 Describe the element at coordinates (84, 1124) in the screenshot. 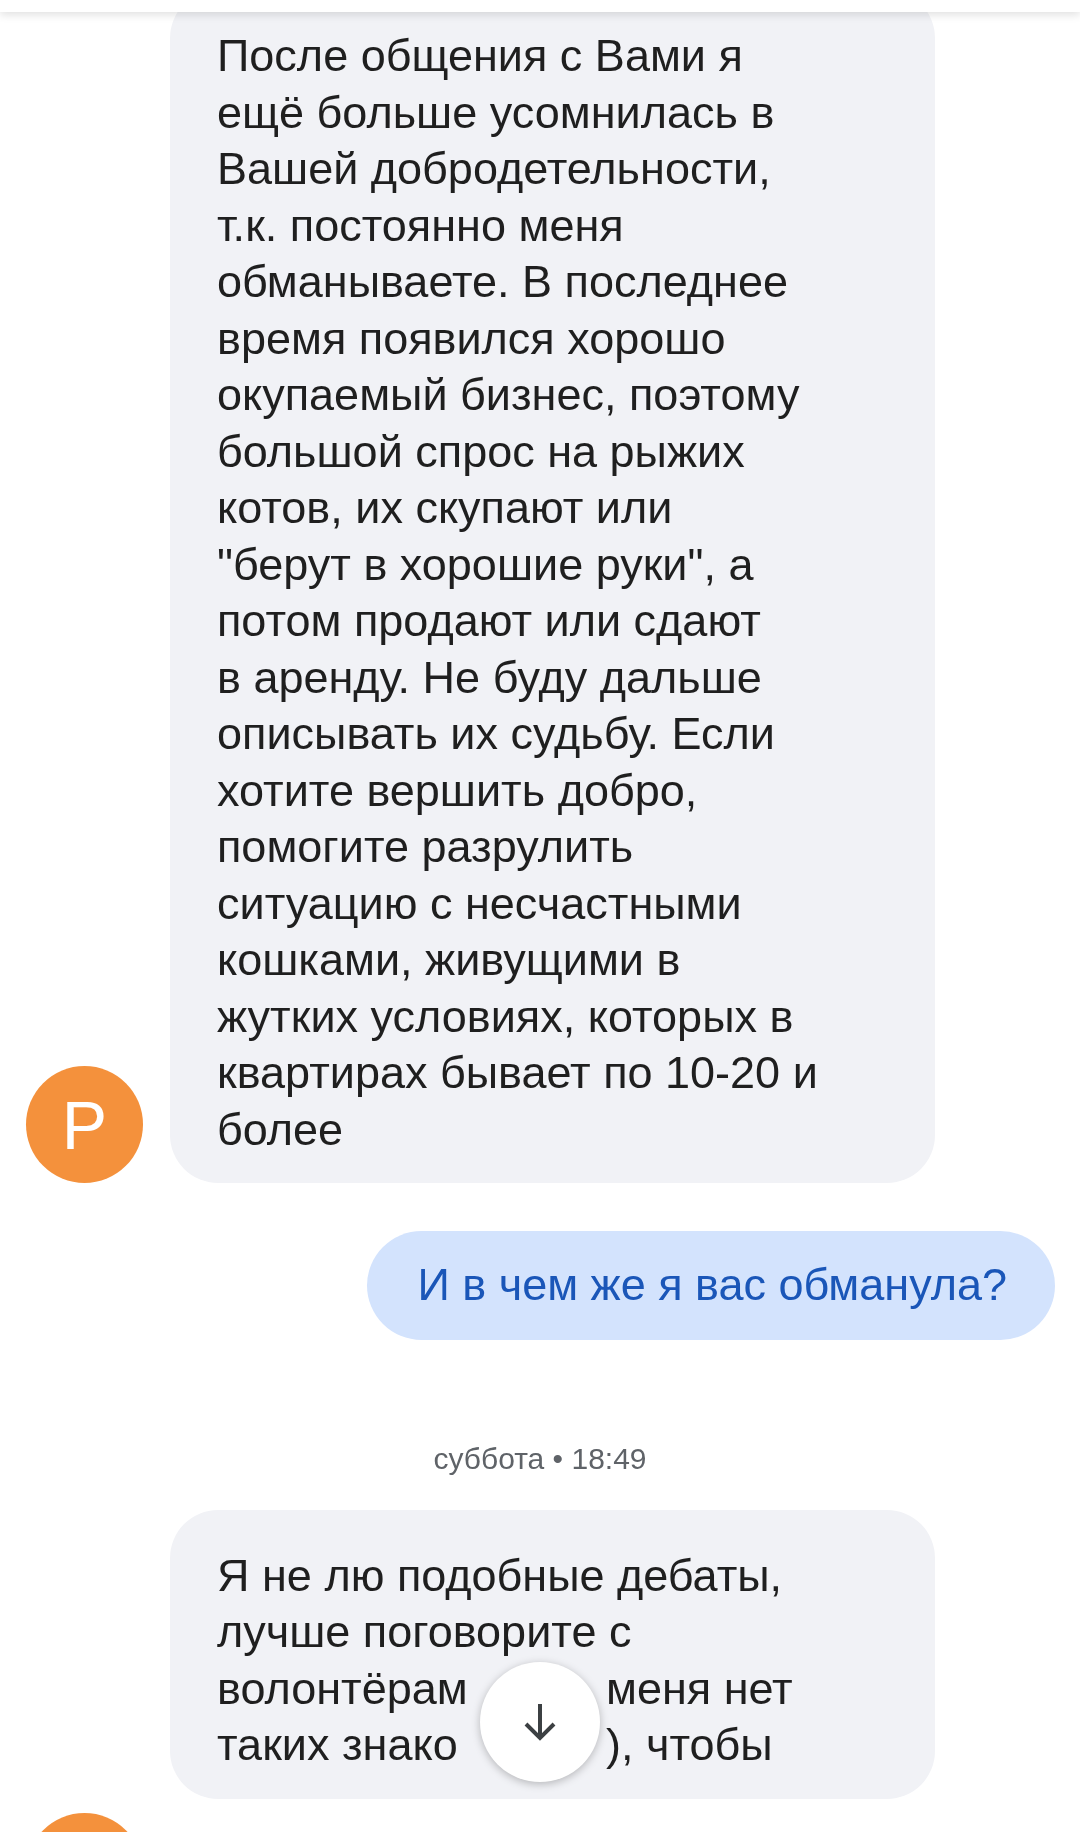

I see `avatar: Р` at that location.